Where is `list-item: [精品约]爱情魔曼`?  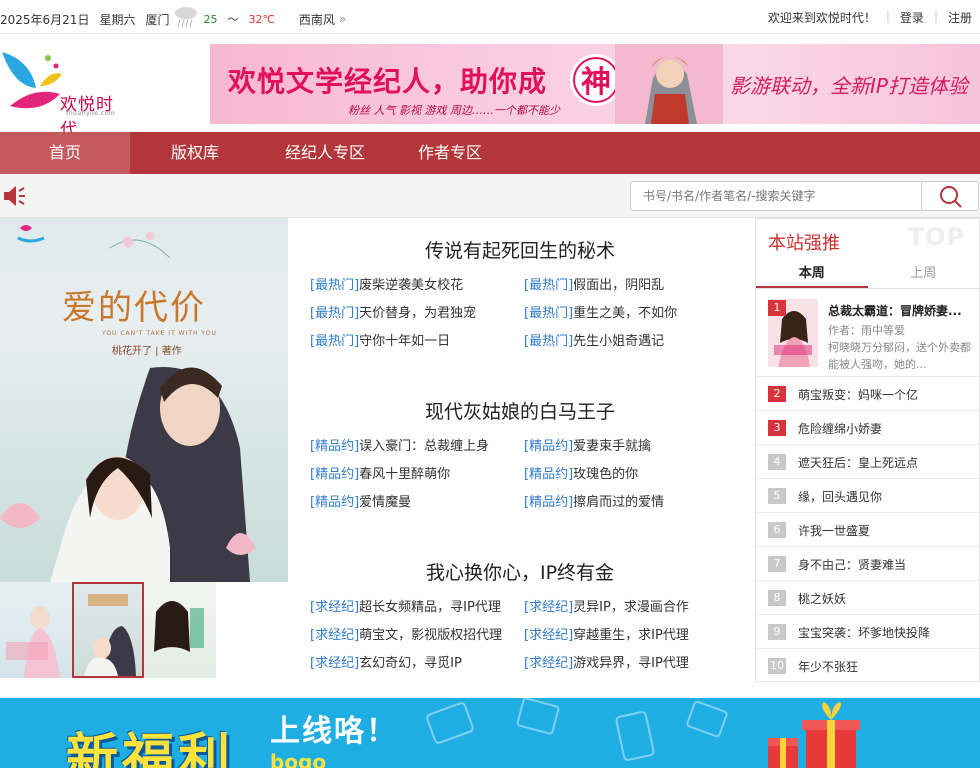
list-item: [精品约]爱情魔曼 is located at coordinates (360, 500).